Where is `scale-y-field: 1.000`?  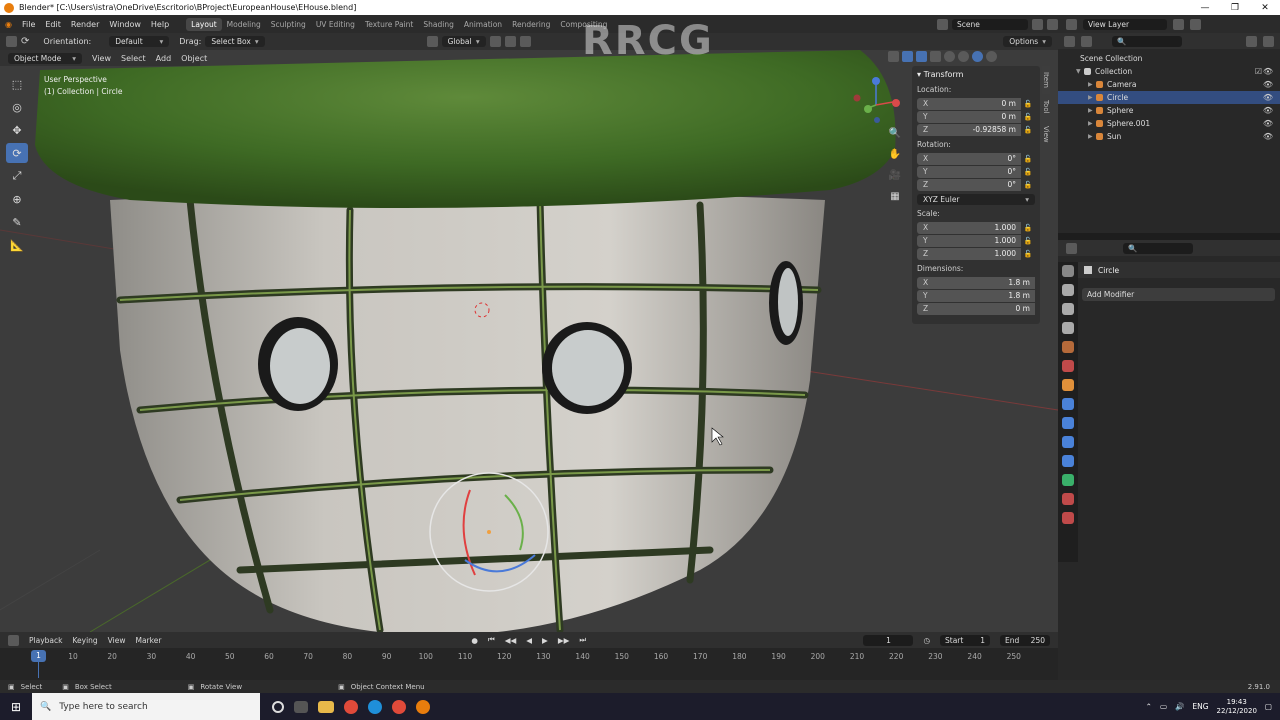 scale-y-field: 1.000 is located at coordinates (976, 240).